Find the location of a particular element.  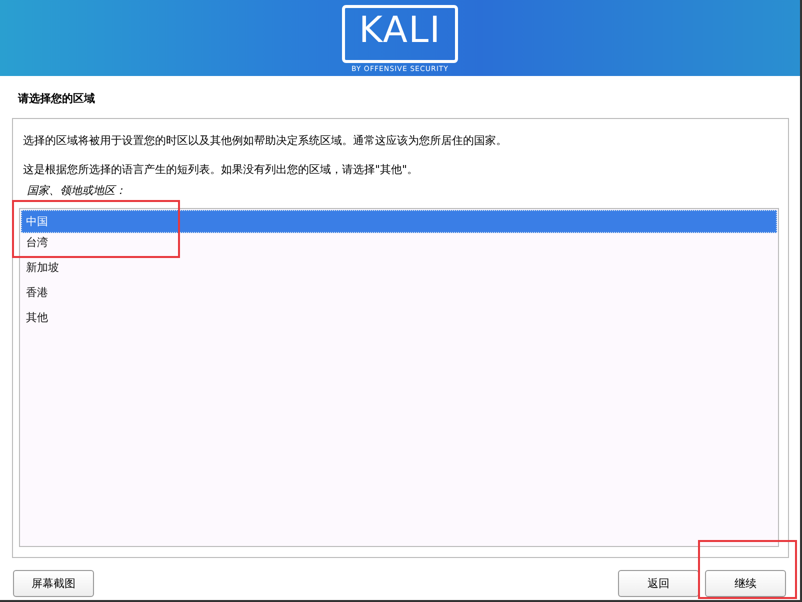

region-item: 台湾 is located at coordinates (399, 244).